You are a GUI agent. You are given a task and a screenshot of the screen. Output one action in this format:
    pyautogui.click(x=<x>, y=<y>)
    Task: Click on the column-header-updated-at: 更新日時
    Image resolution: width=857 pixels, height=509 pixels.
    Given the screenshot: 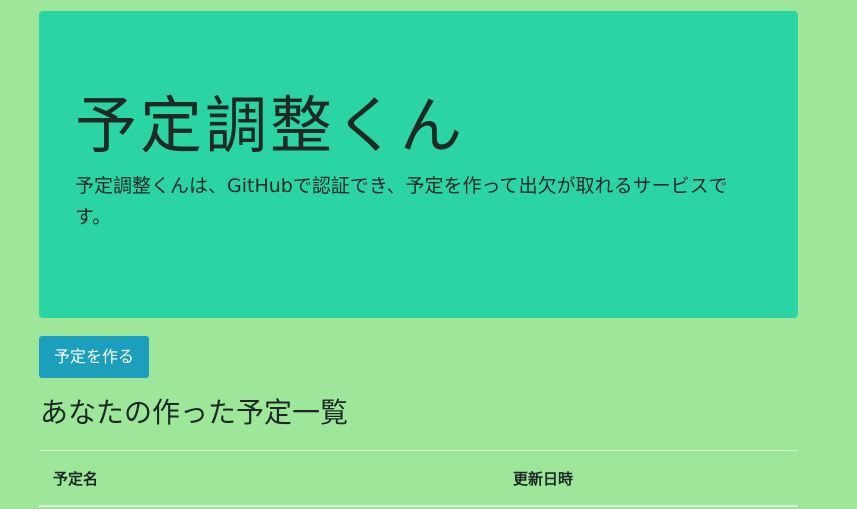 What is the action you would take?
    pyautogui.click(x=648, y=478)
    